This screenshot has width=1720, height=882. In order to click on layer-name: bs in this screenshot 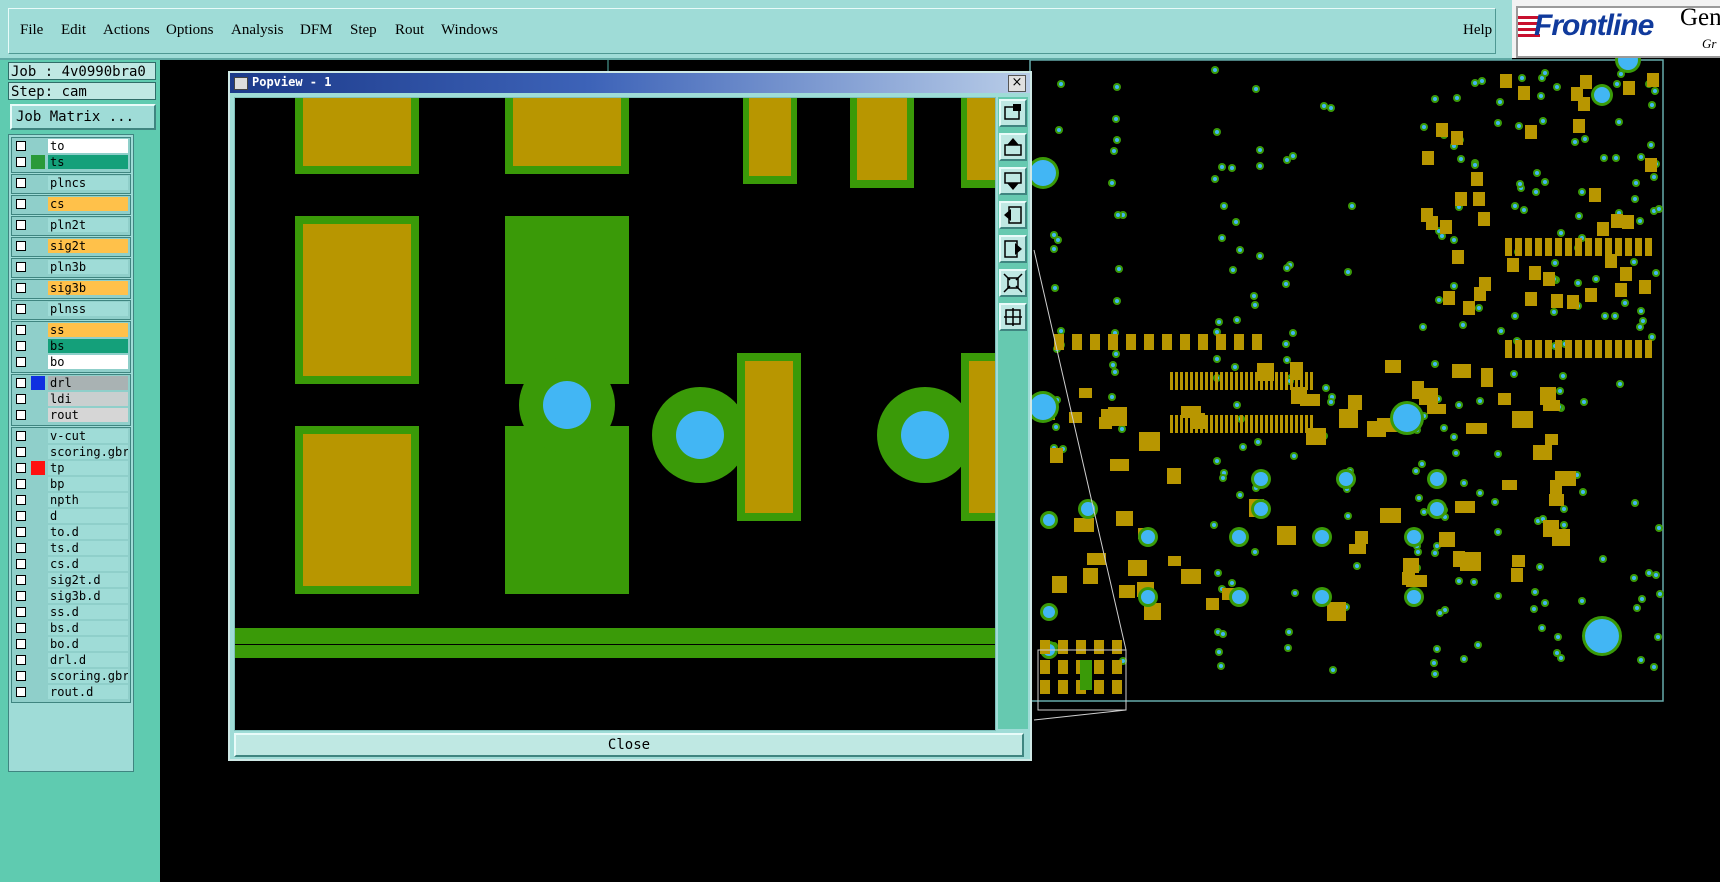, I will do `click(88, 346)`.